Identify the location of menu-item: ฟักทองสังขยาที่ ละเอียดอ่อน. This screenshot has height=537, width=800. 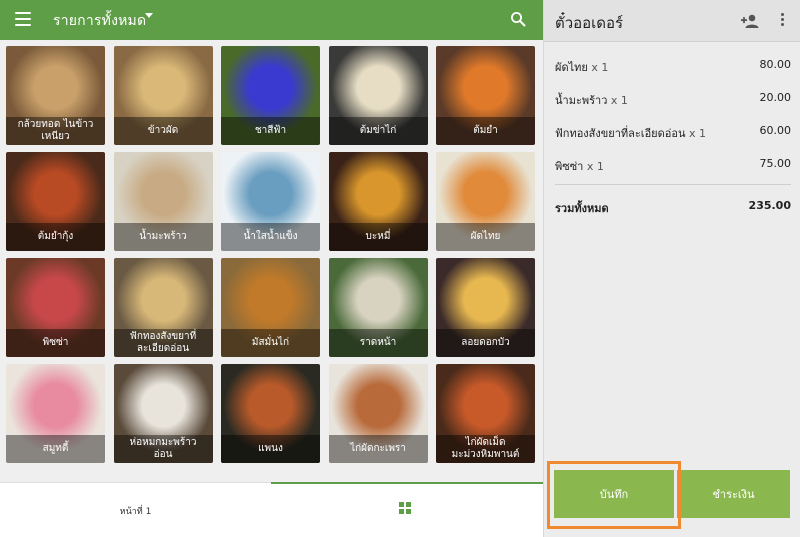
(163, 307).